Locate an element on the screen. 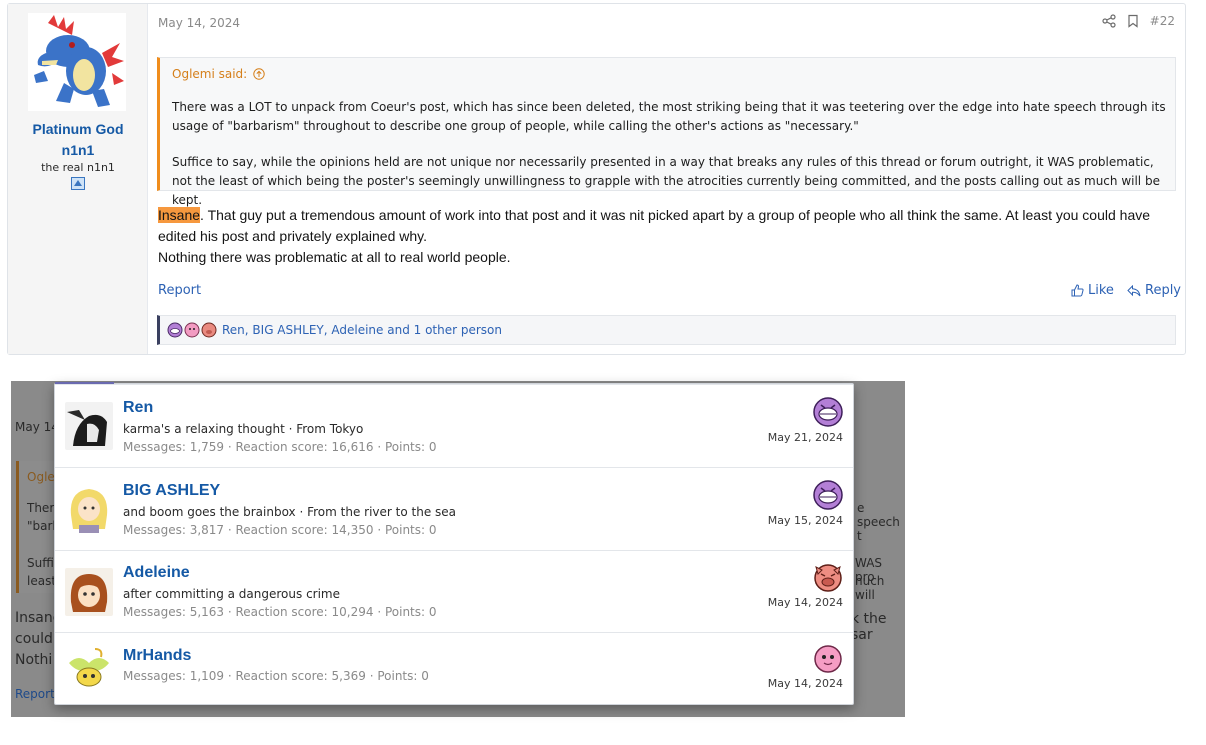 Image resolution: width=1206 pixels, height=745 pixels. share-icon is located at coordinates (1109, 21).